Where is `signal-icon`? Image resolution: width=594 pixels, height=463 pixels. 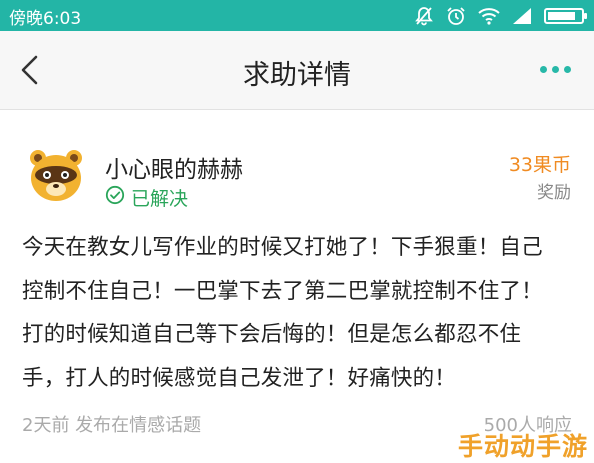
signal-icon is located at coordinates (522, 16).